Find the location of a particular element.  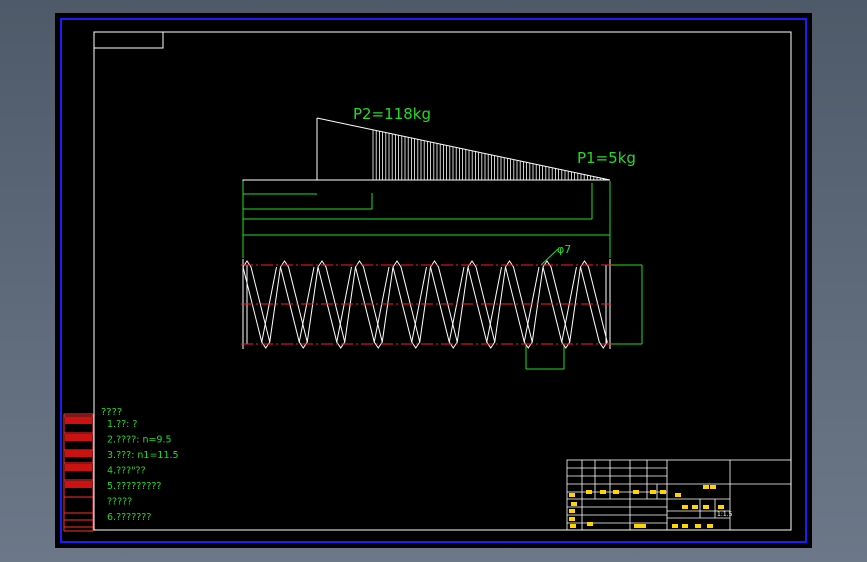

load-diagram is located at coordinates (426, 155).